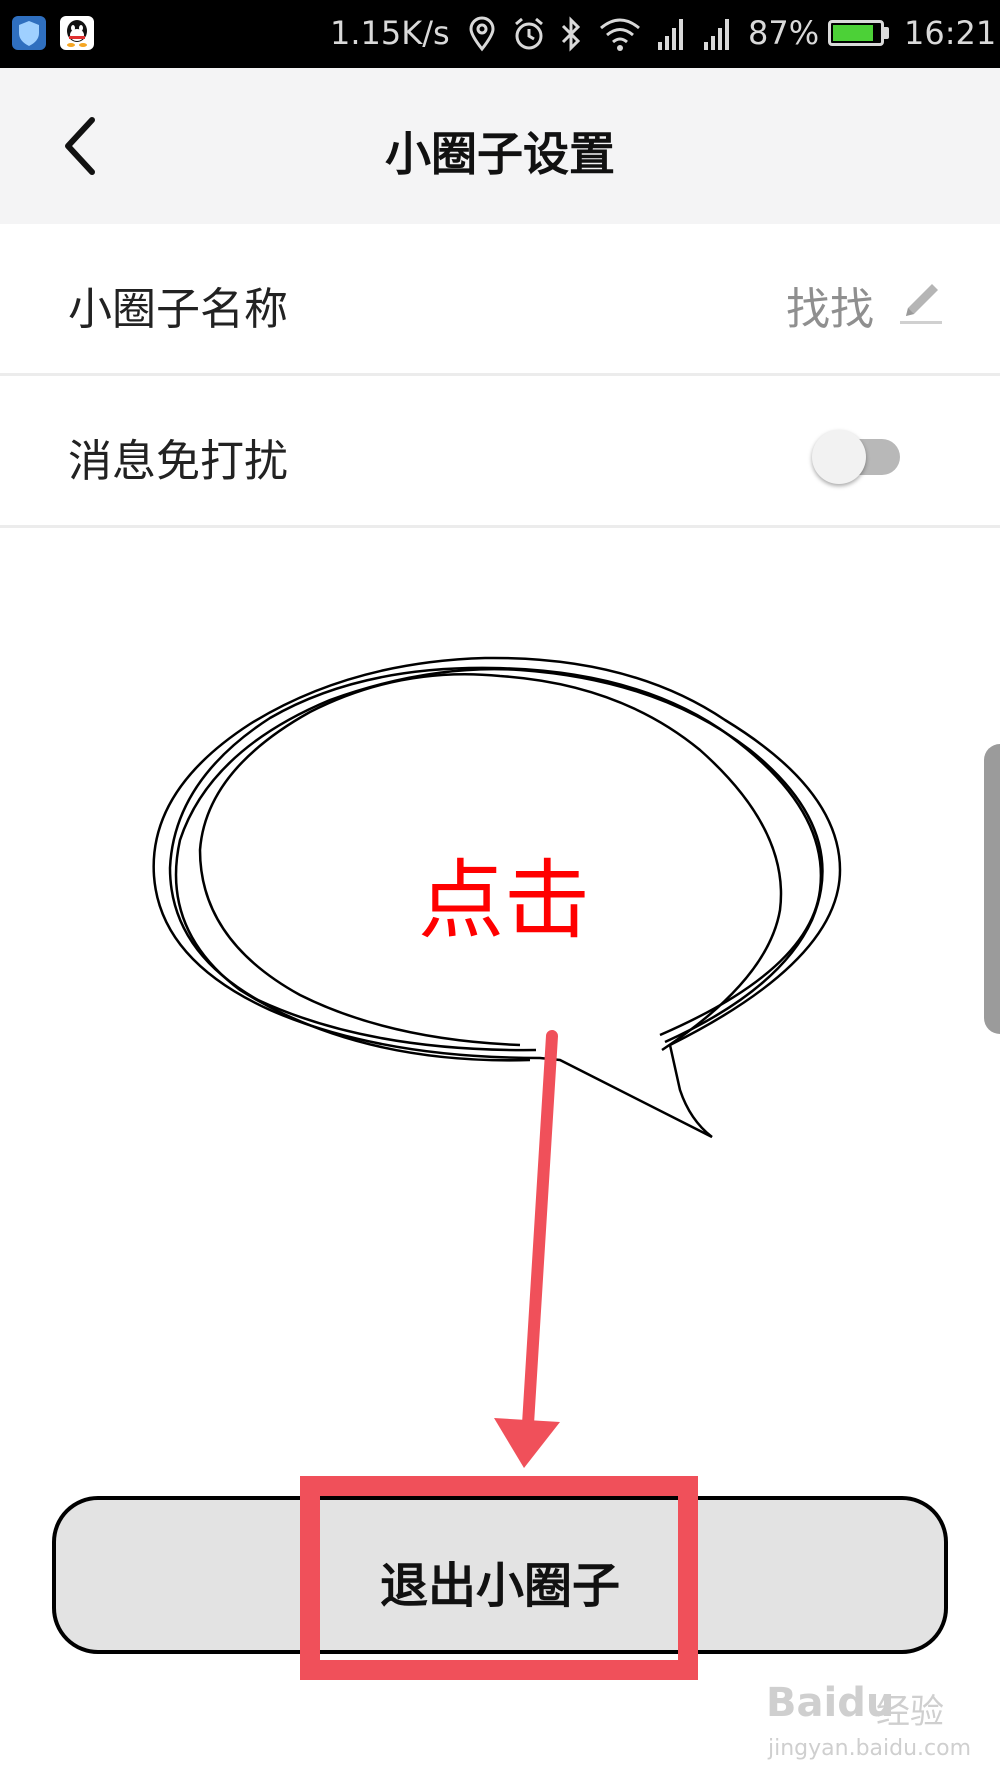 The image size is (1000, 1778). What do you see at coordinates (784, 33) in the screenshot?
I see `battery-percent: 87%` at bounding box center [784, 33].